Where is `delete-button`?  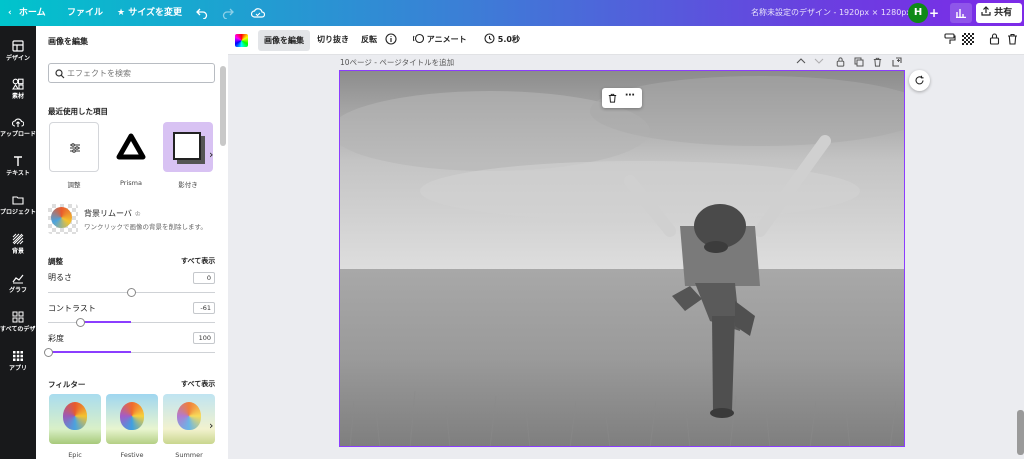 delete-button is located at coordinates (1012, 40).